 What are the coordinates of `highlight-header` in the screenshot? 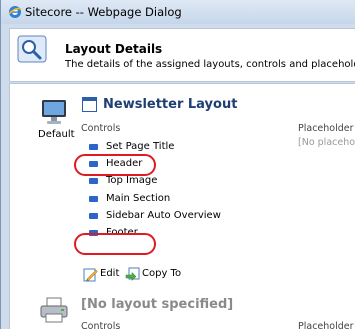 It's located at (115, 165).